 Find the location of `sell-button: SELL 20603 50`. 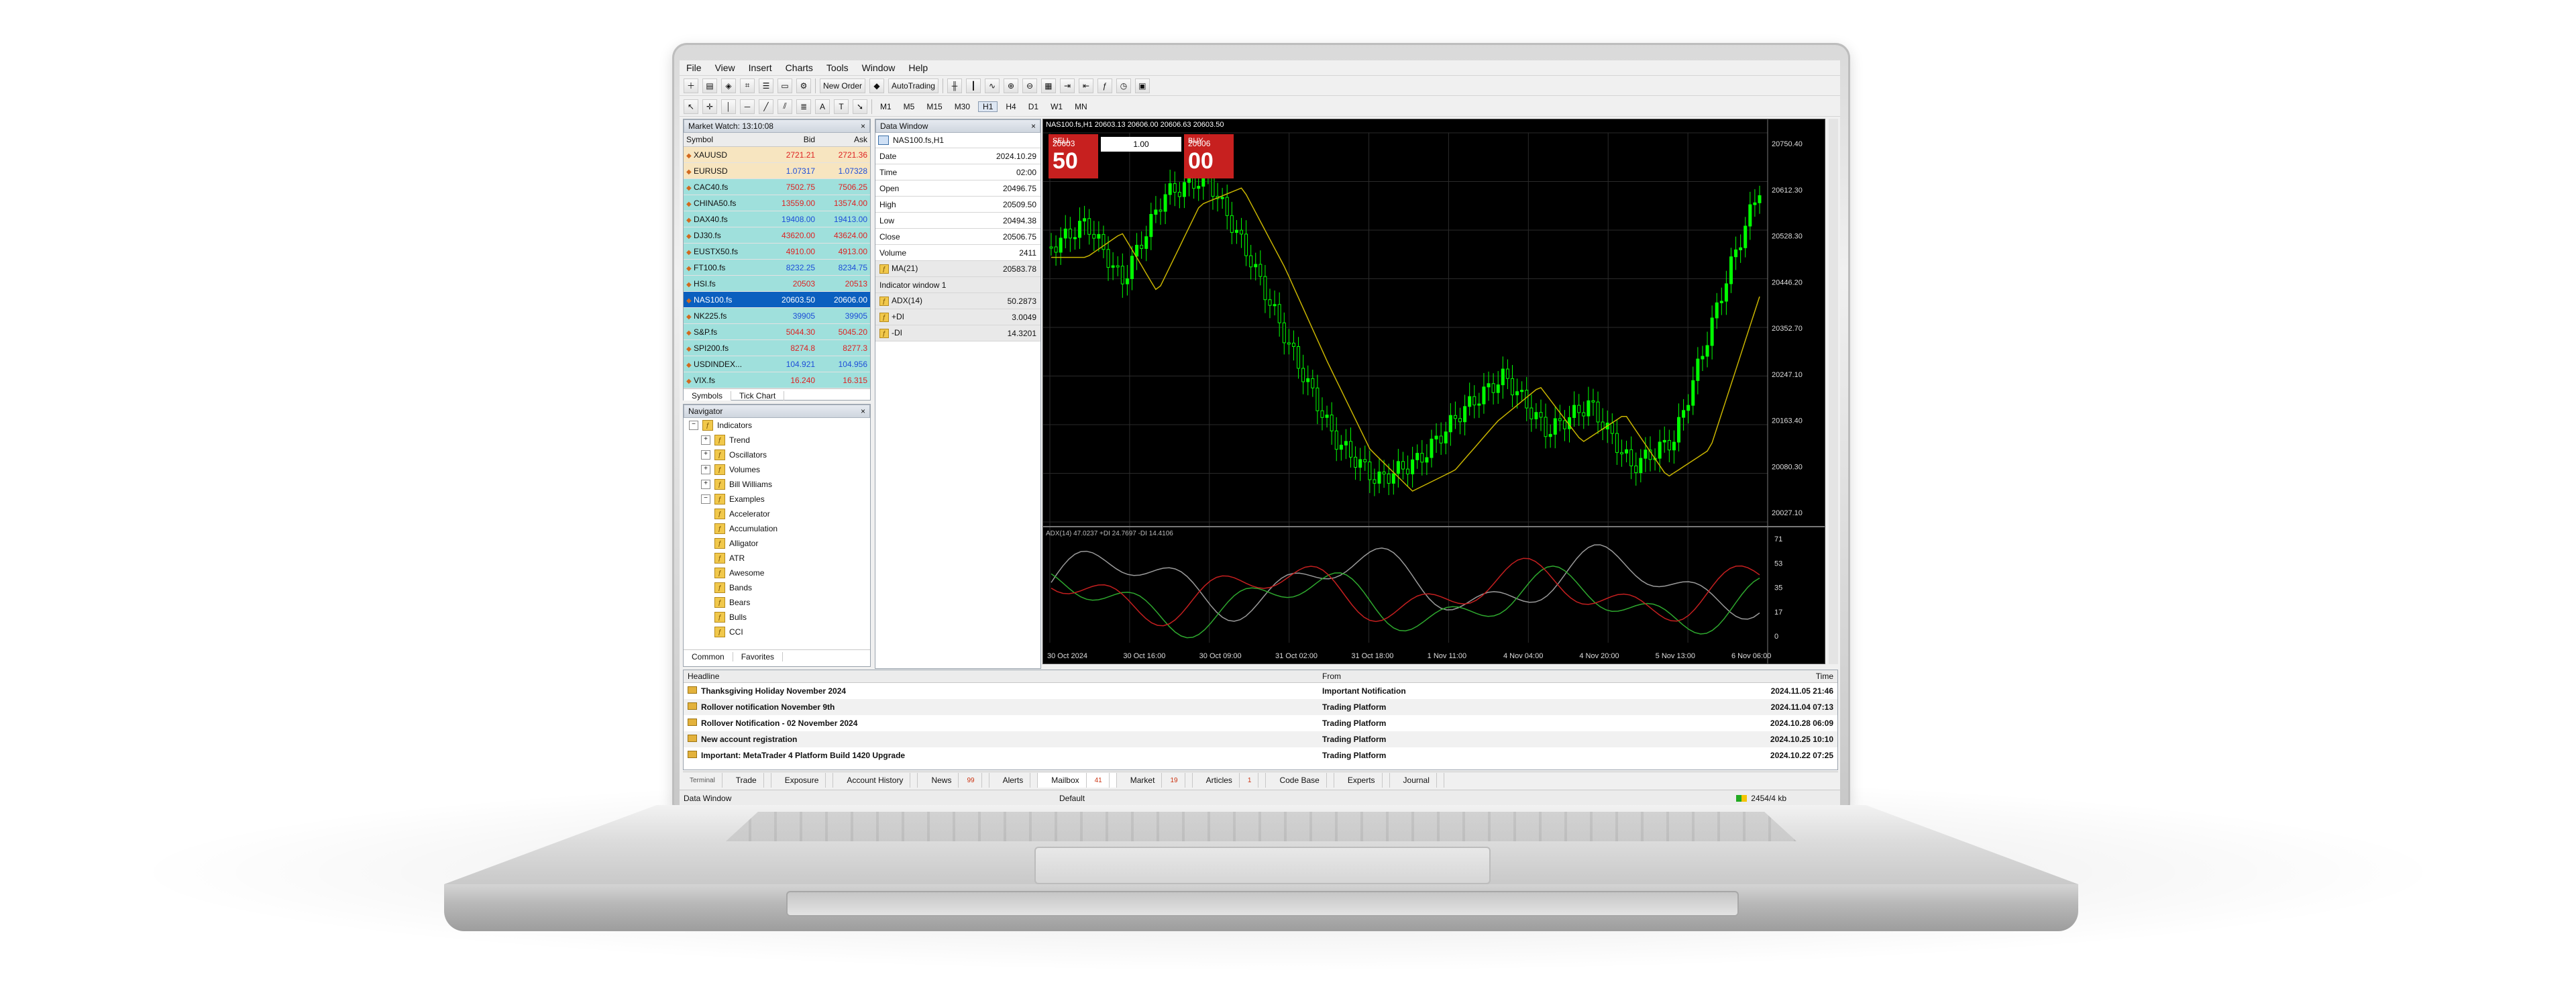

sell-button: SELL 20603 50 is located at coordinates (1073, 156).